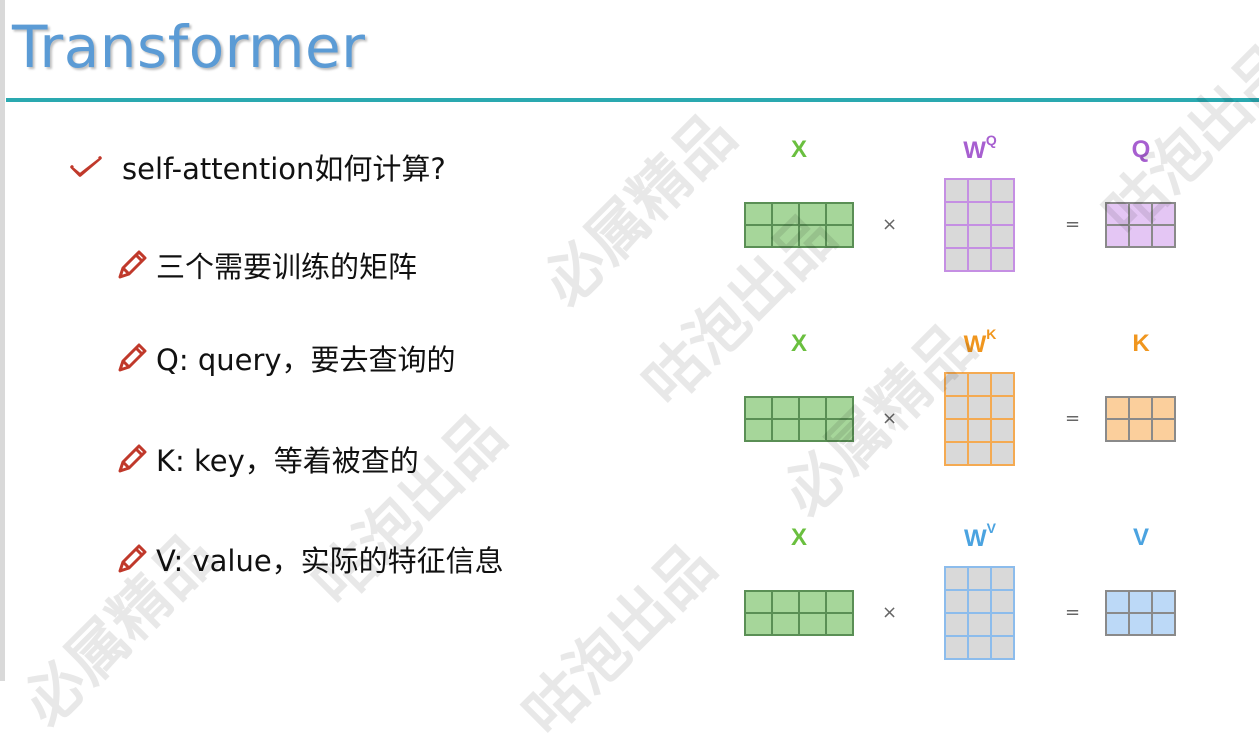 The width and height of the screenshot is (1259, 752). What do you see at coordinates (2, 340) in the screenshot?
I see `left-edge-rule` at bounding box center [2, 340].